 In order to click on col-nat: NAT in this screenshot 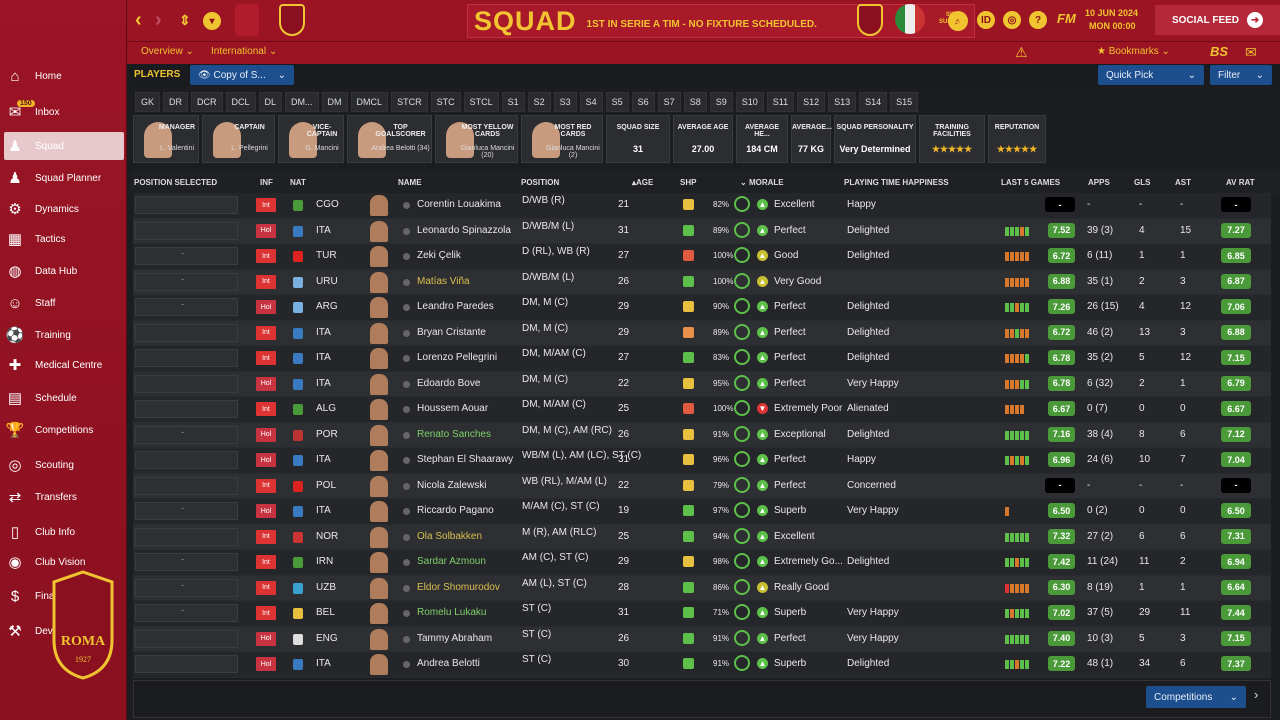, I will do `click(298, 182)`.